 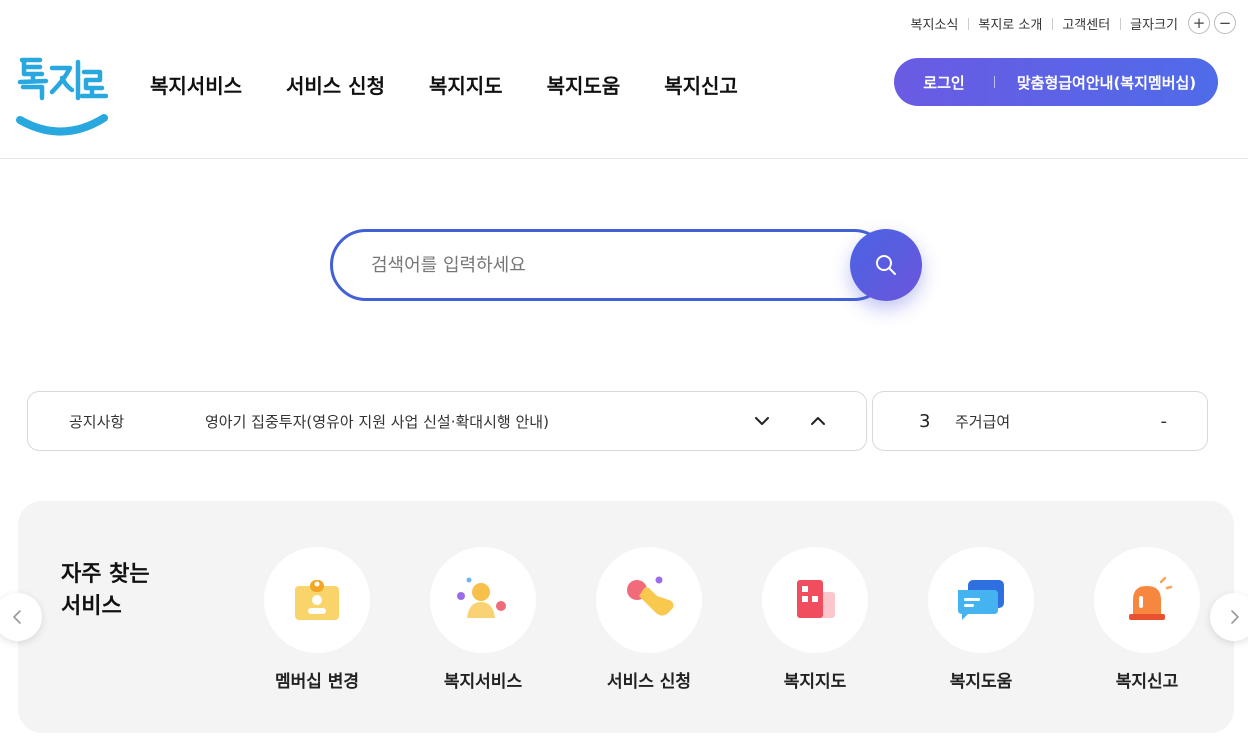 I want to click on main-nav: 복지서비스 서비스 신청 복지지도 복지도움 복지신고, so click(x=466, y=84).